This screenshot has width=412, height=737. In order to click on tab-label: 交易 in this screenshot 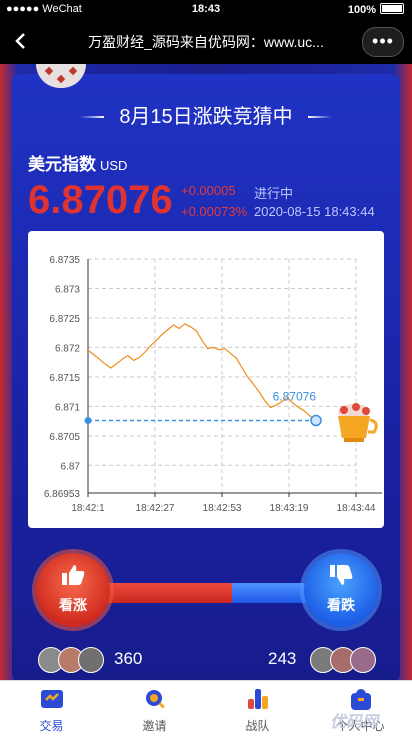, I will do `click(51, 726)`.